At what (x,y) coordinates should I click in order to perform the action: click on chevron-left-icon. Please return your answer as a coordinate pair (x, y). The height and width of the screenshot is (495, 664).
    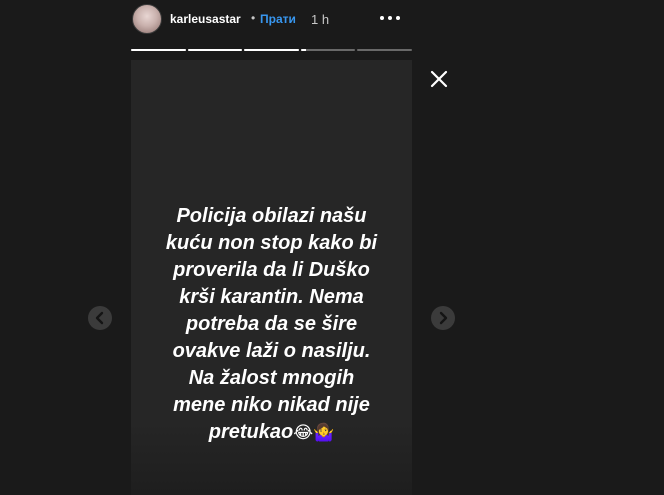
    Looking at the image, I should click on (99, 318).